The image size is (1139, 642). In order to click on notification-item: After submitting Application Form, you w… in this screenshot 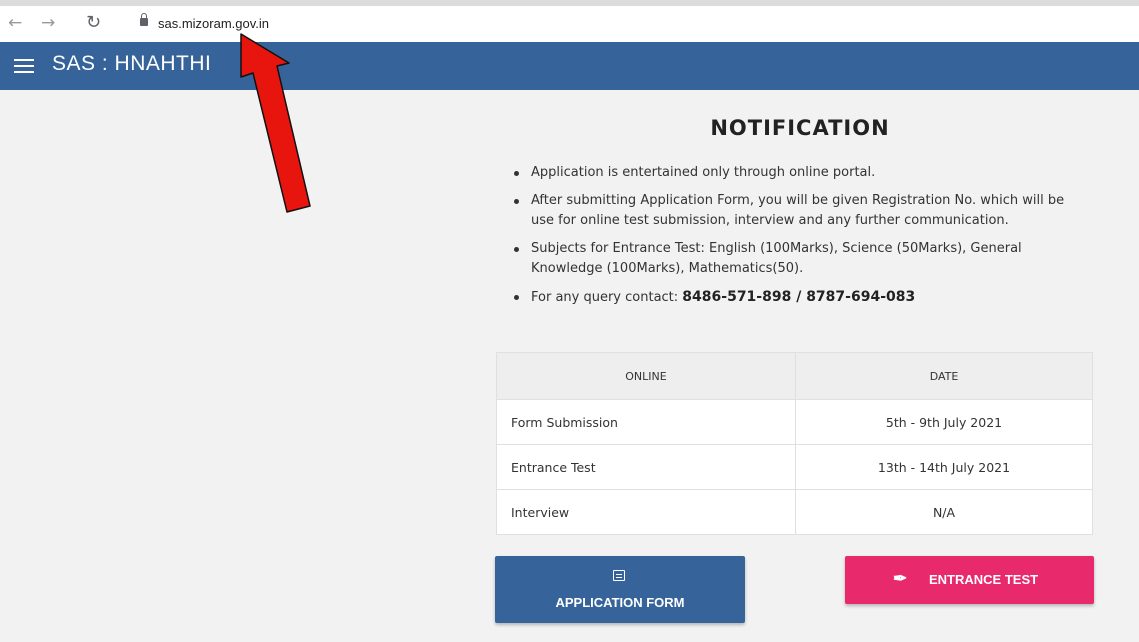, I will do `click(789, 211)`.